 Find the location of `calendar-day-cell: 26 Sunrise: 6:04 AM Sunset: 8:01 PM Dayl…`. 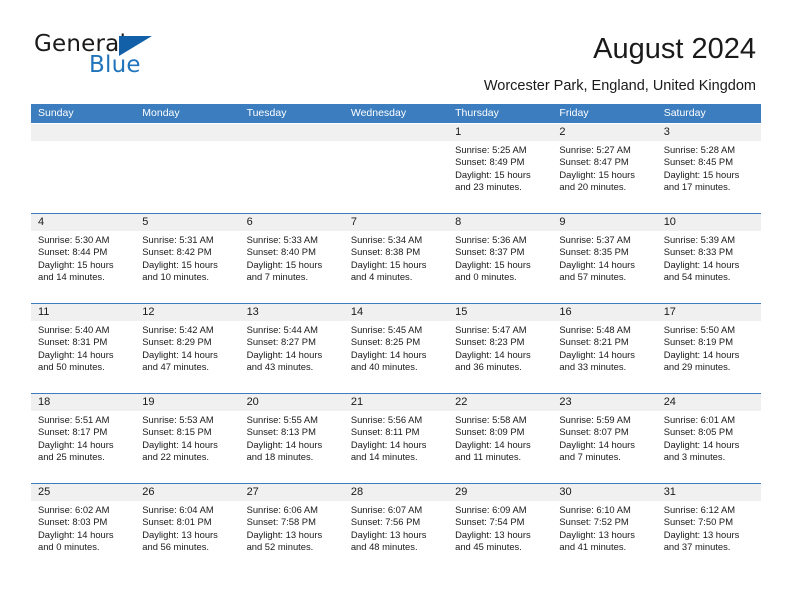

calendar-day-cell: 26 Sunrise: 6:04 AM Sunset: 8:01 PM Dayl… is located at coordinates (187, 528).